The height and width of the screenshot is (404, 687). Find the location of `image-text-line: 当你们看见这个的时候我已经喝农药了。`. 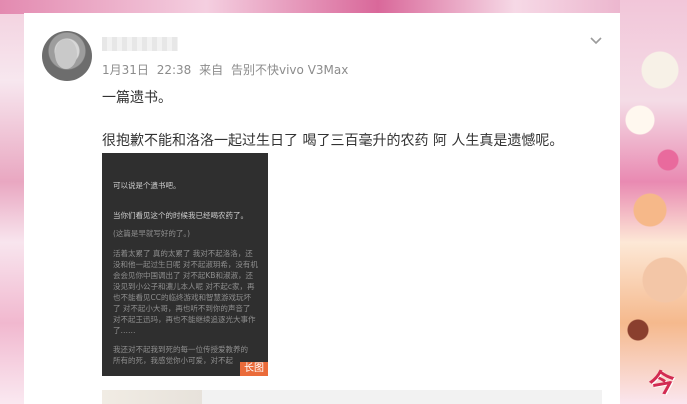

image-text-line: 当你们看见这个的时候我已经喝农药了。 is located at coordinates (180, 215).